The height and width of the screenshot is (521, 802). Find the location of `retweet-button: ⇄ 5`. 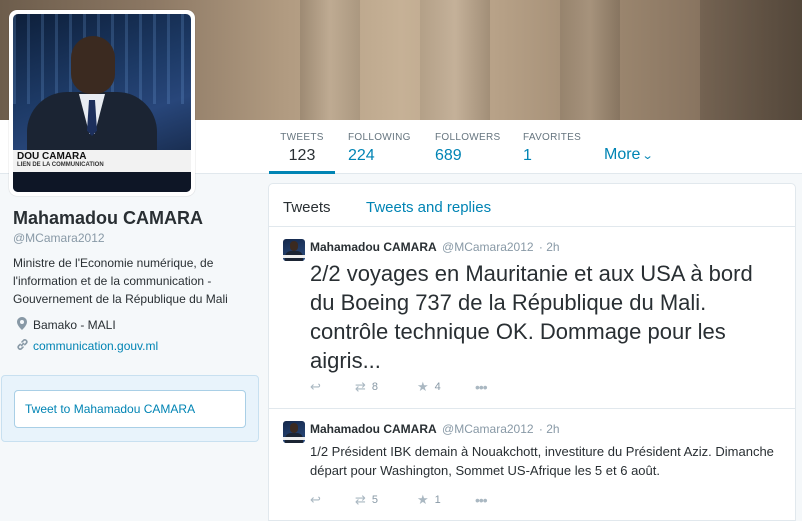

retweet-button: ⇄ 5 is located at coordinates (386, 500).